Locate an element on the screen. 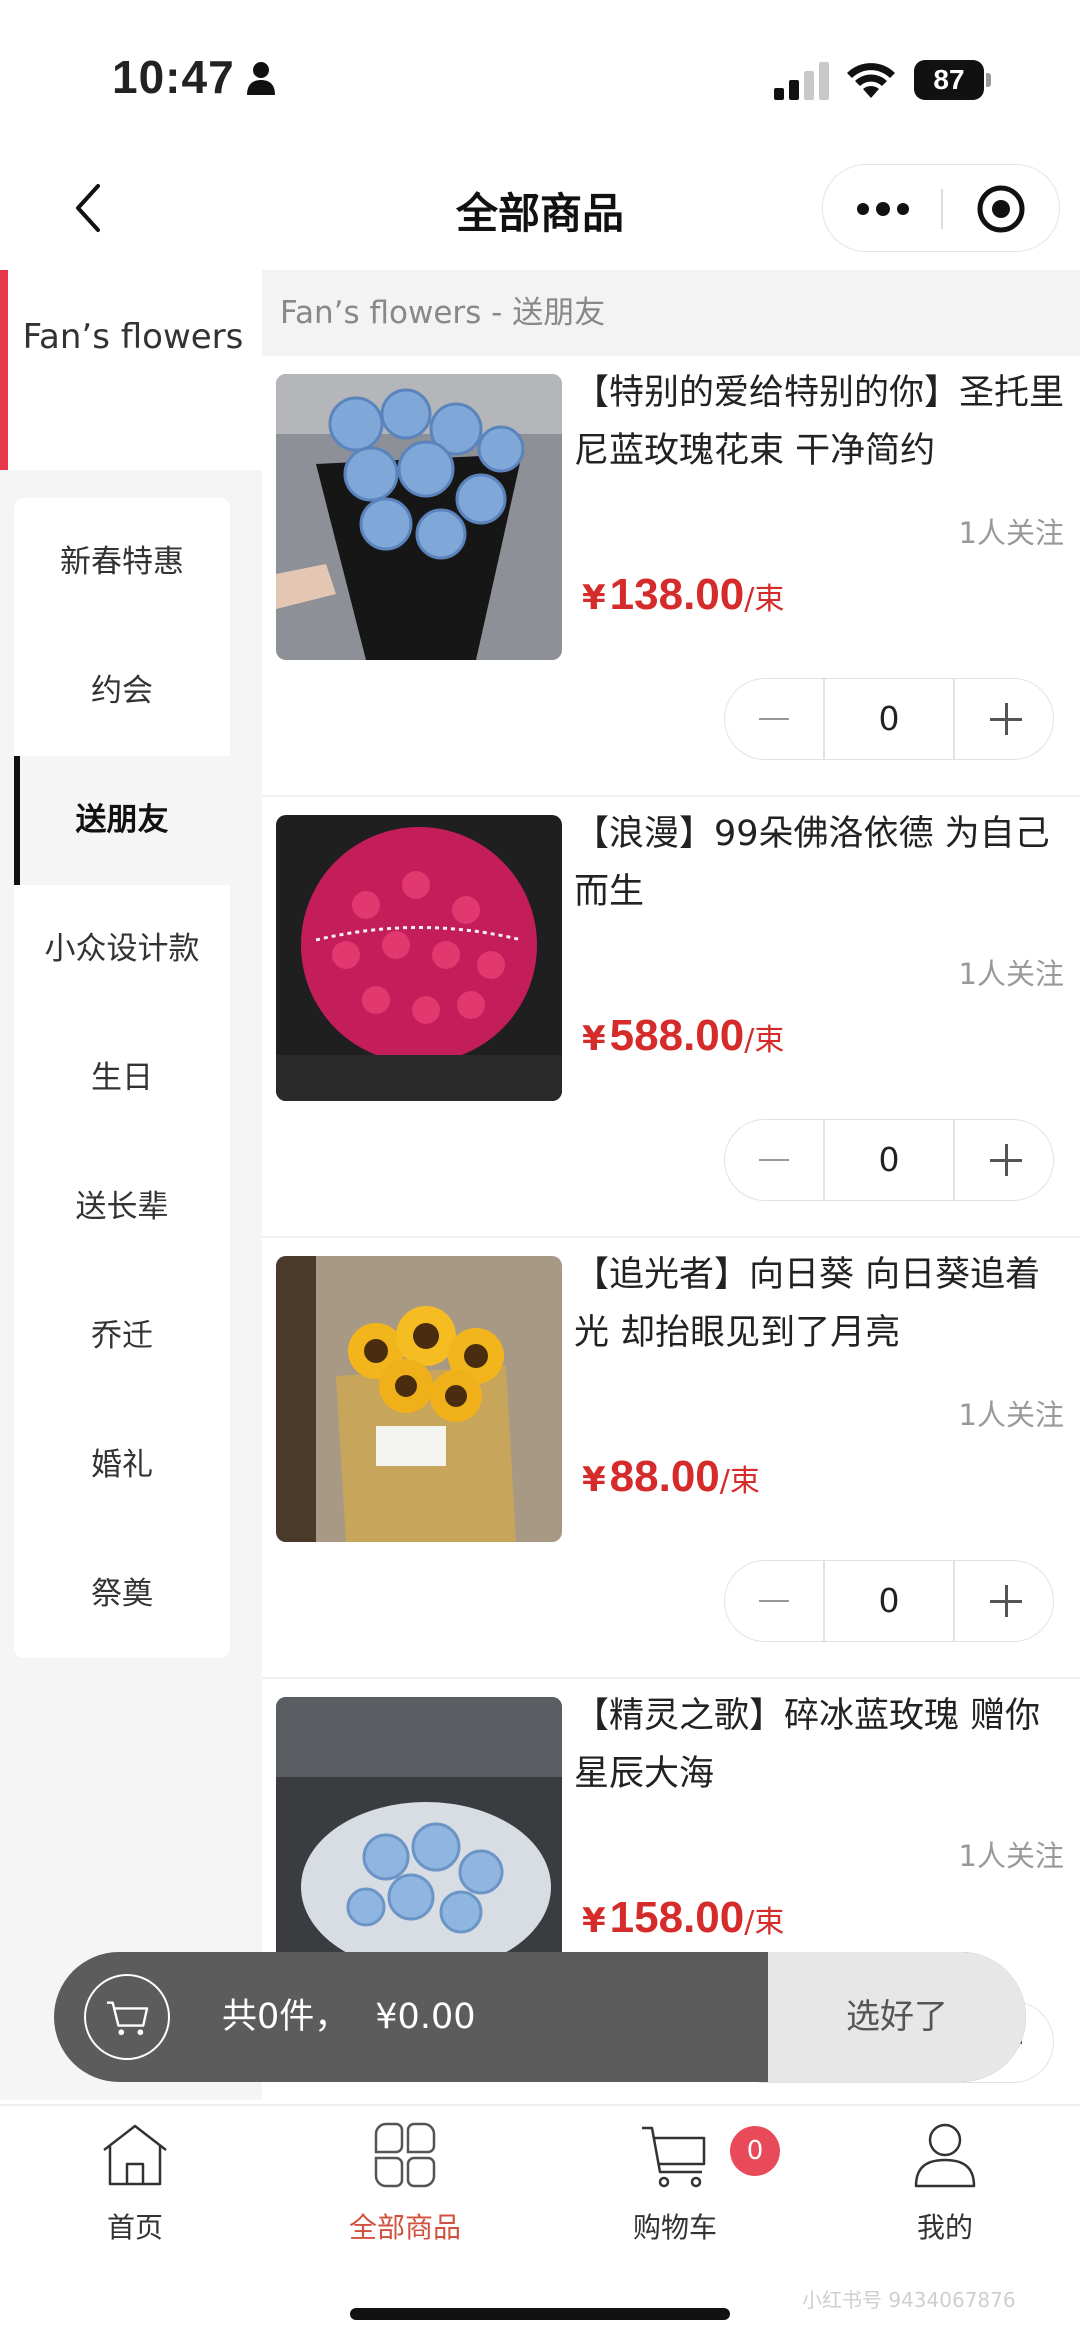 The height and width of the screenshot is (2341, 1080). cart-count: 共0件， is located at coordinates (286, 2017).